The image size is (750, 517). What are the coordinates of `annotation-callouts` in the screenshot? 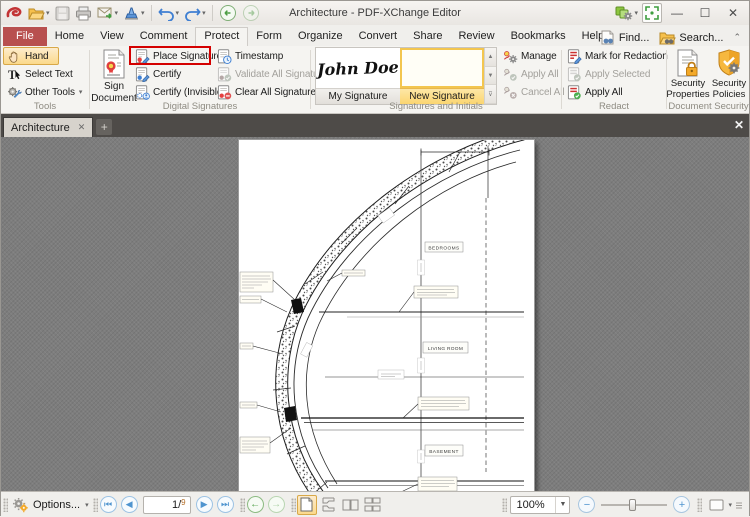 It's located at (354, 380).